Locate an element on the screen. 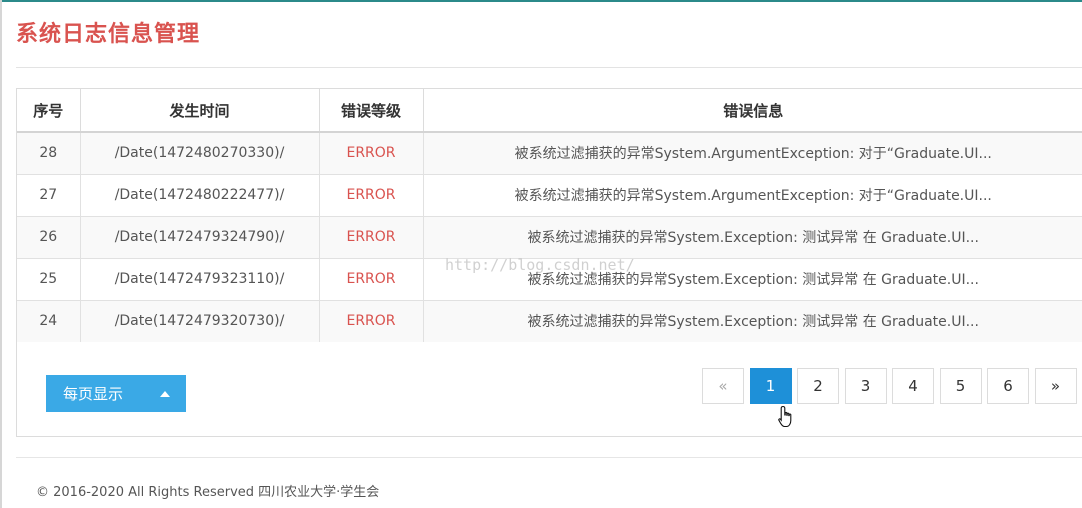  cell-index: 26 is located at coordinates (49, 237).